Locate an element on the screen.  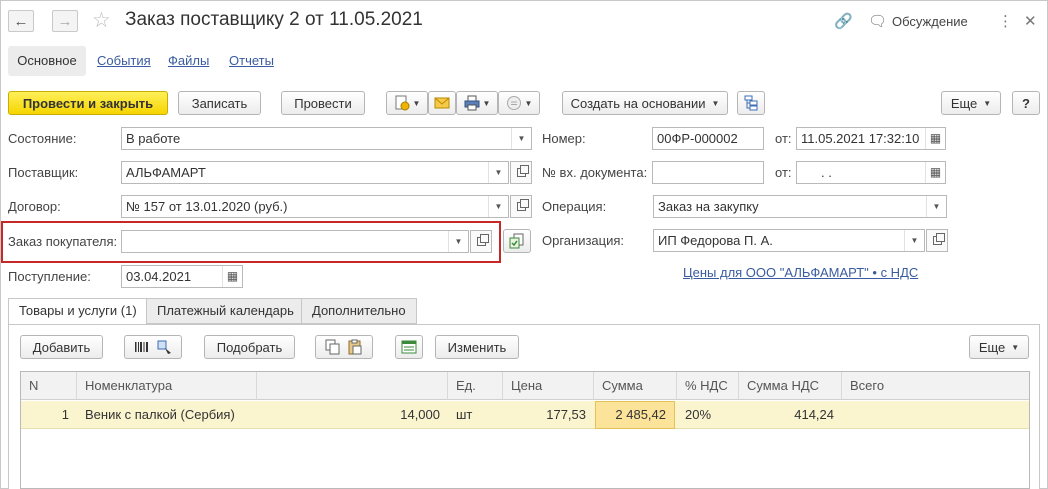
table-settings-button is located at coordinates (409, 347).